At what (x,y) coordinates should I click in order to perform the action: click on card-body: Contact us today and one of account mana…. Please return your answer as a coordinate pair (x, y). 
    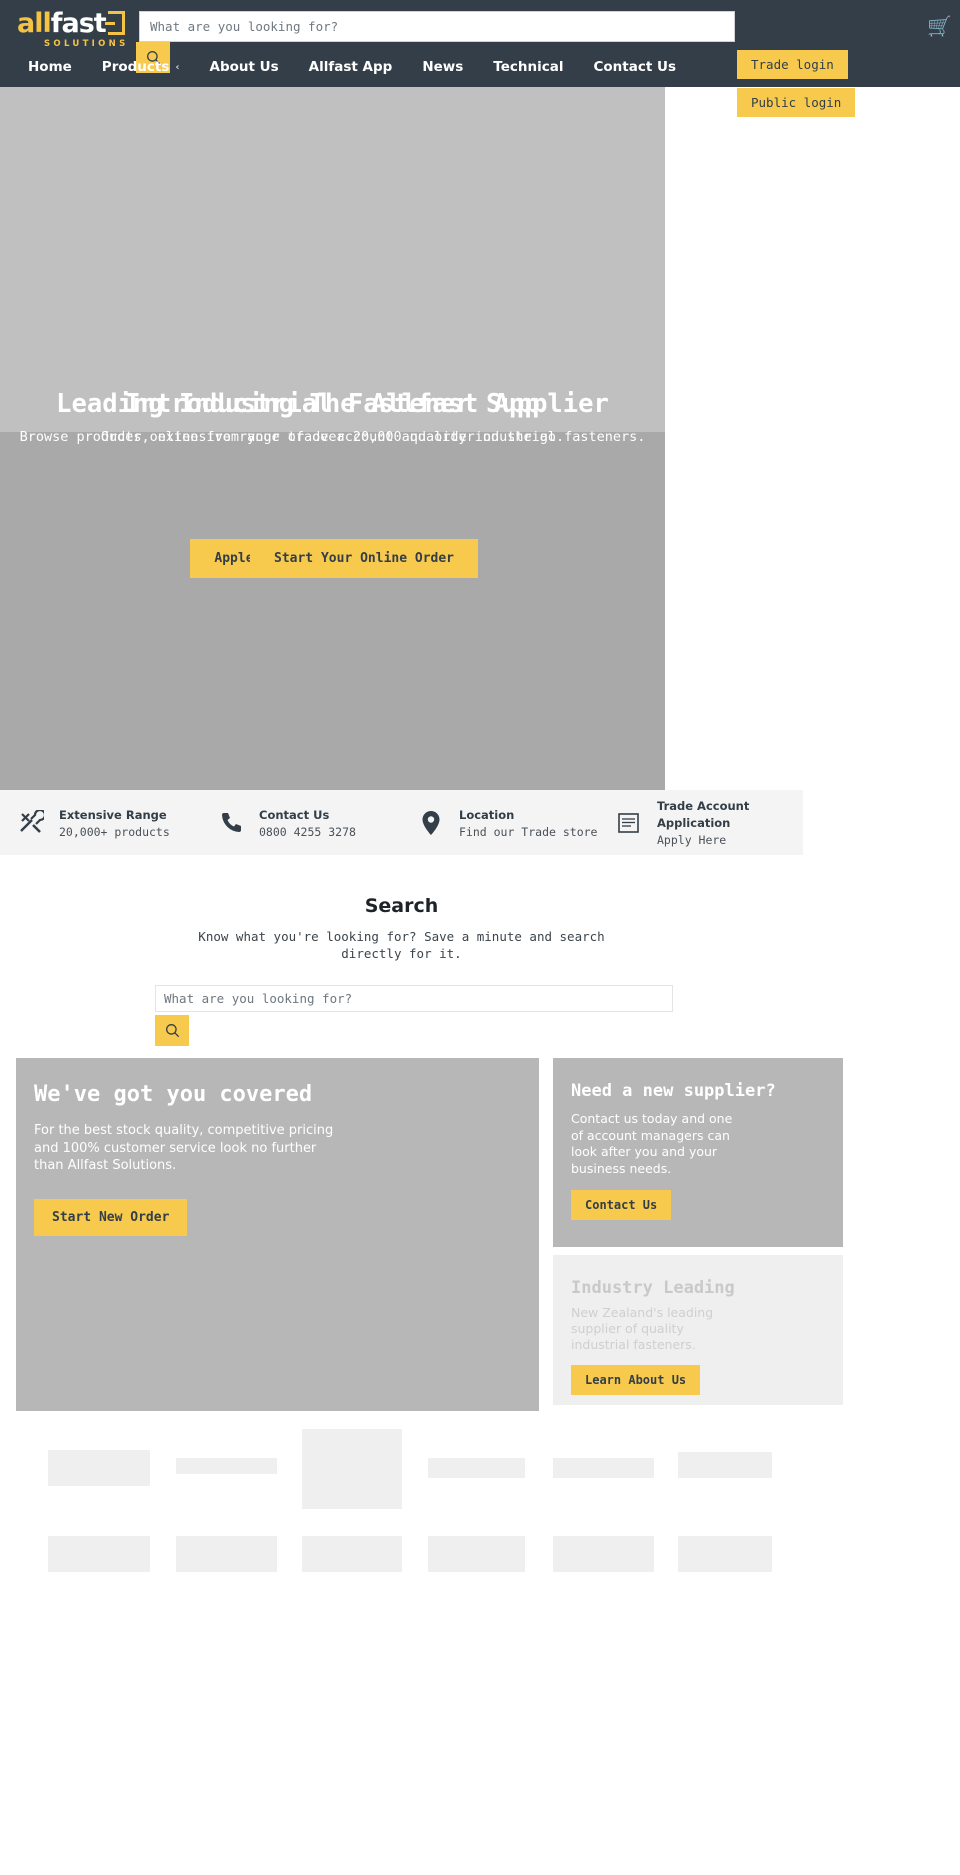
    Looking at the image, I should click on (652, 1143).